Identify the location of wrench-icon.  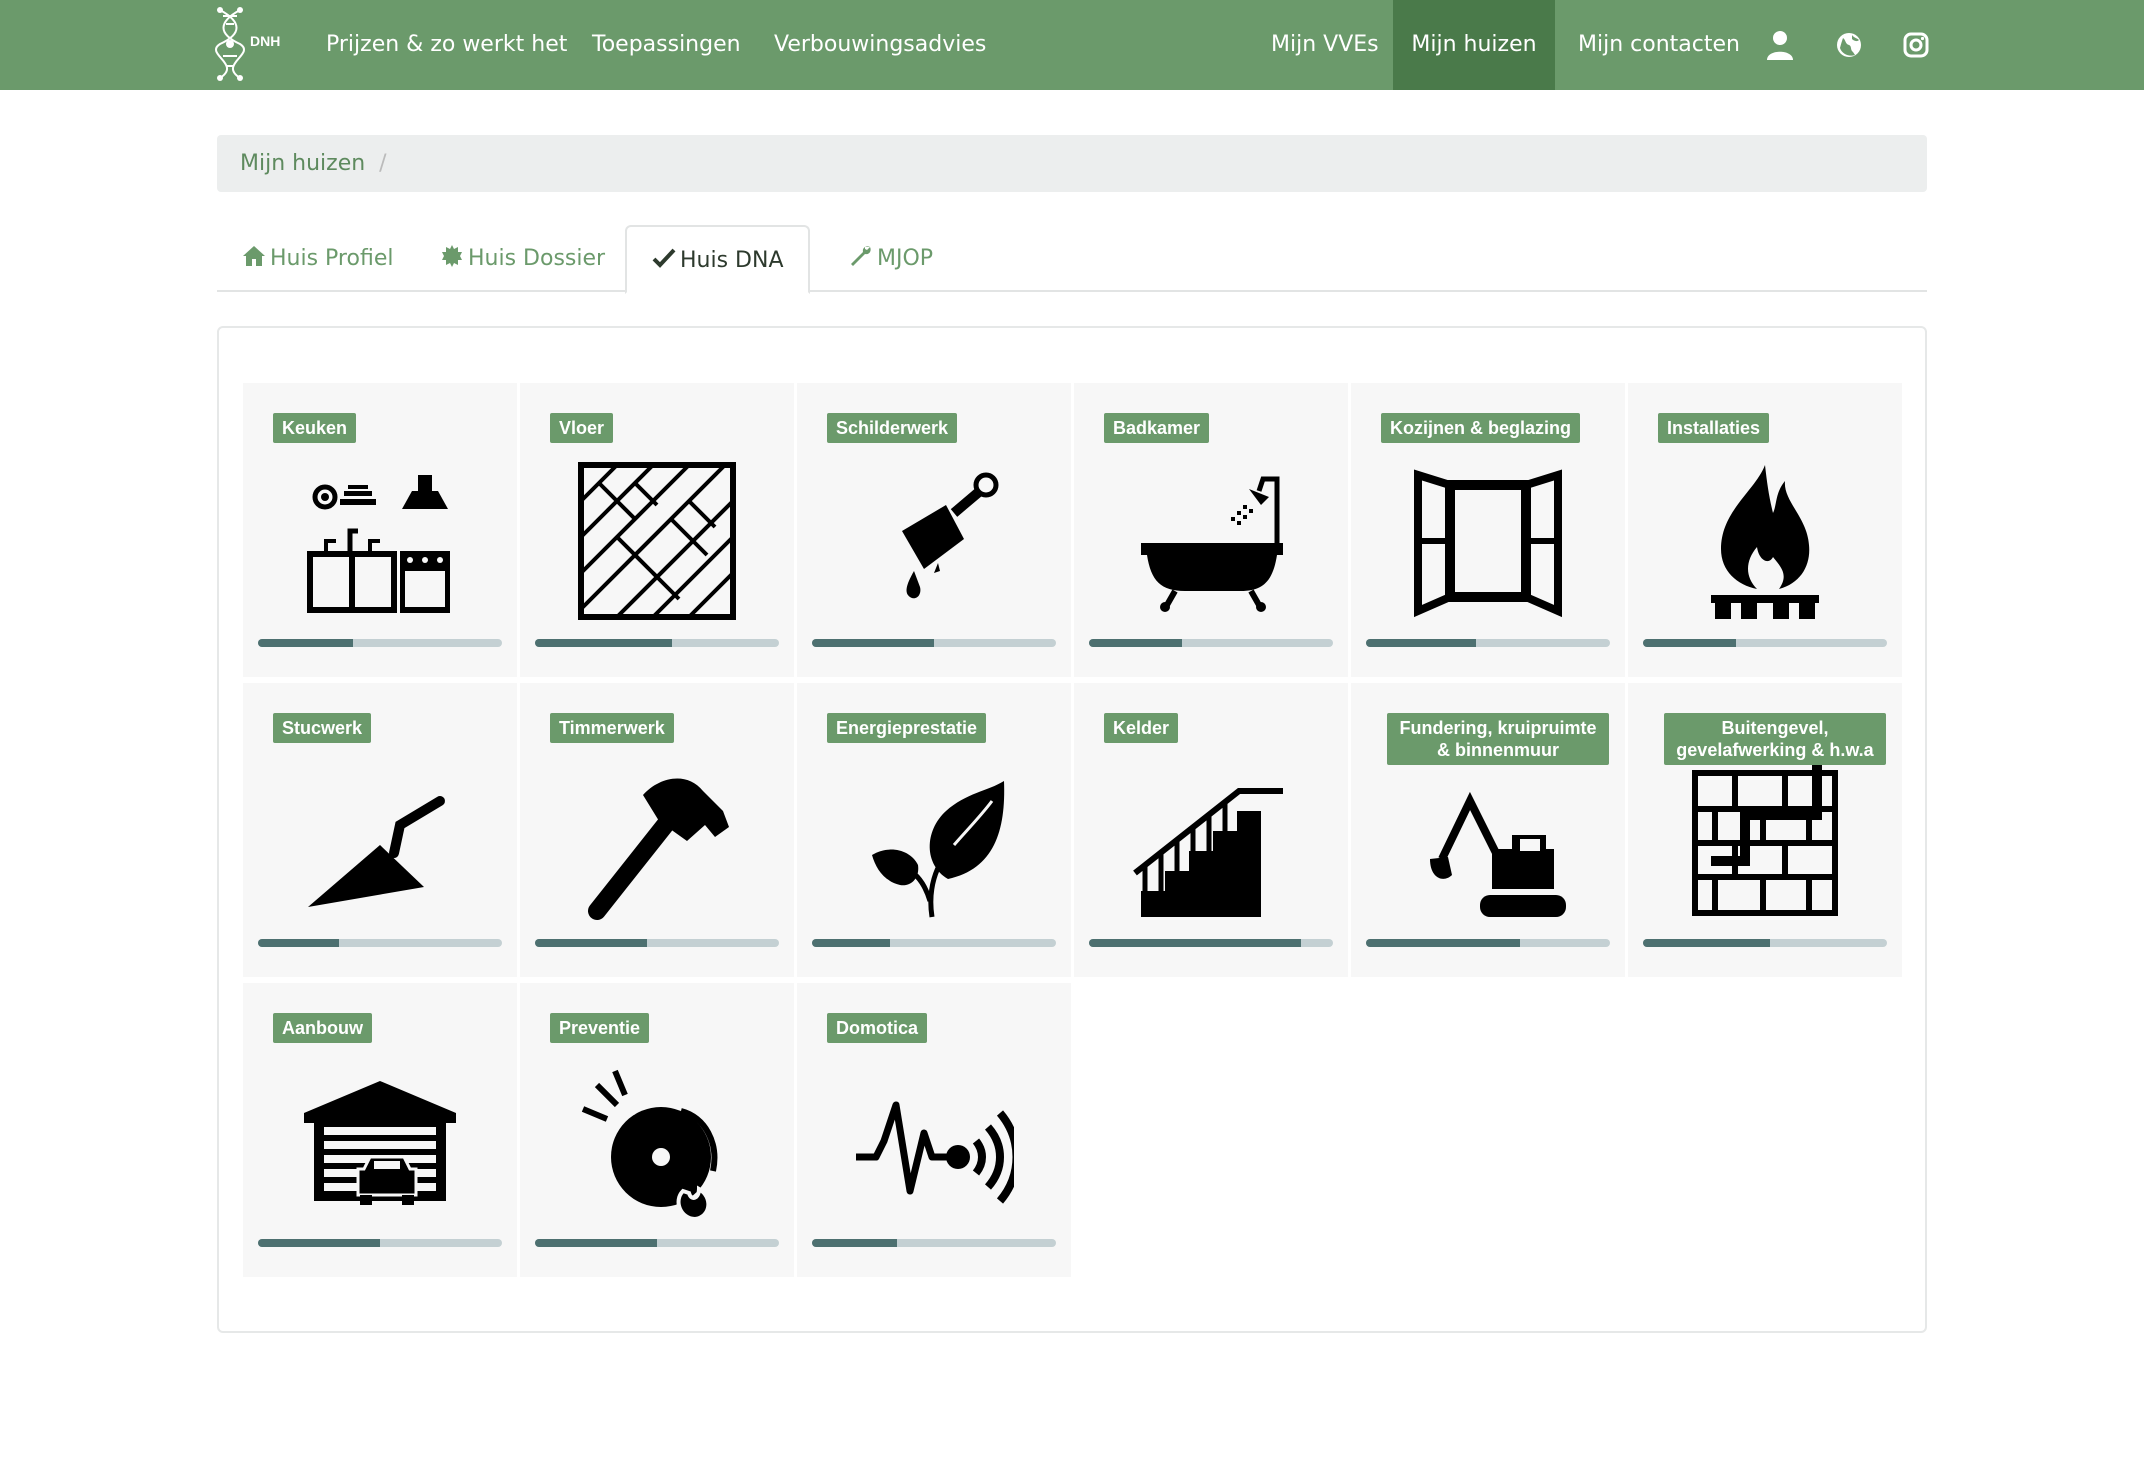
(861, 256).